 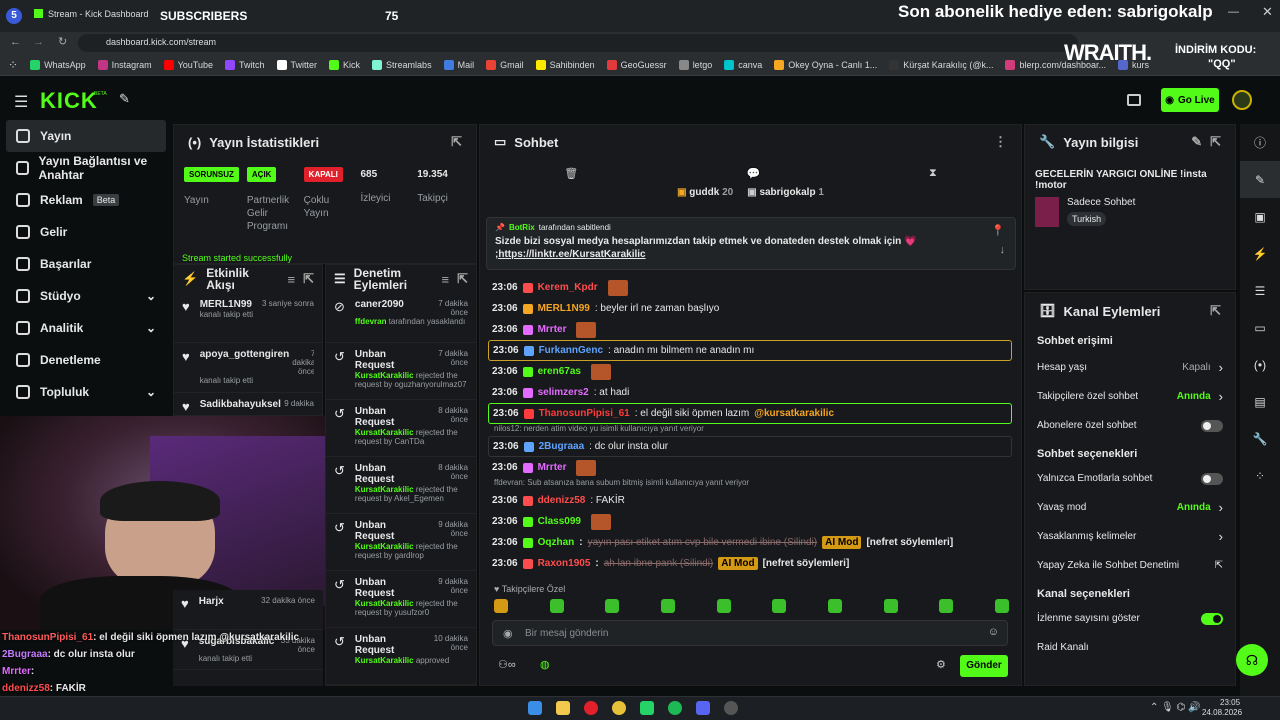 What do you see at coordinates (86, 328) in the screenshot?
I see `sidebar-item: Analitik ⌄` at bounding box center [86, 328].